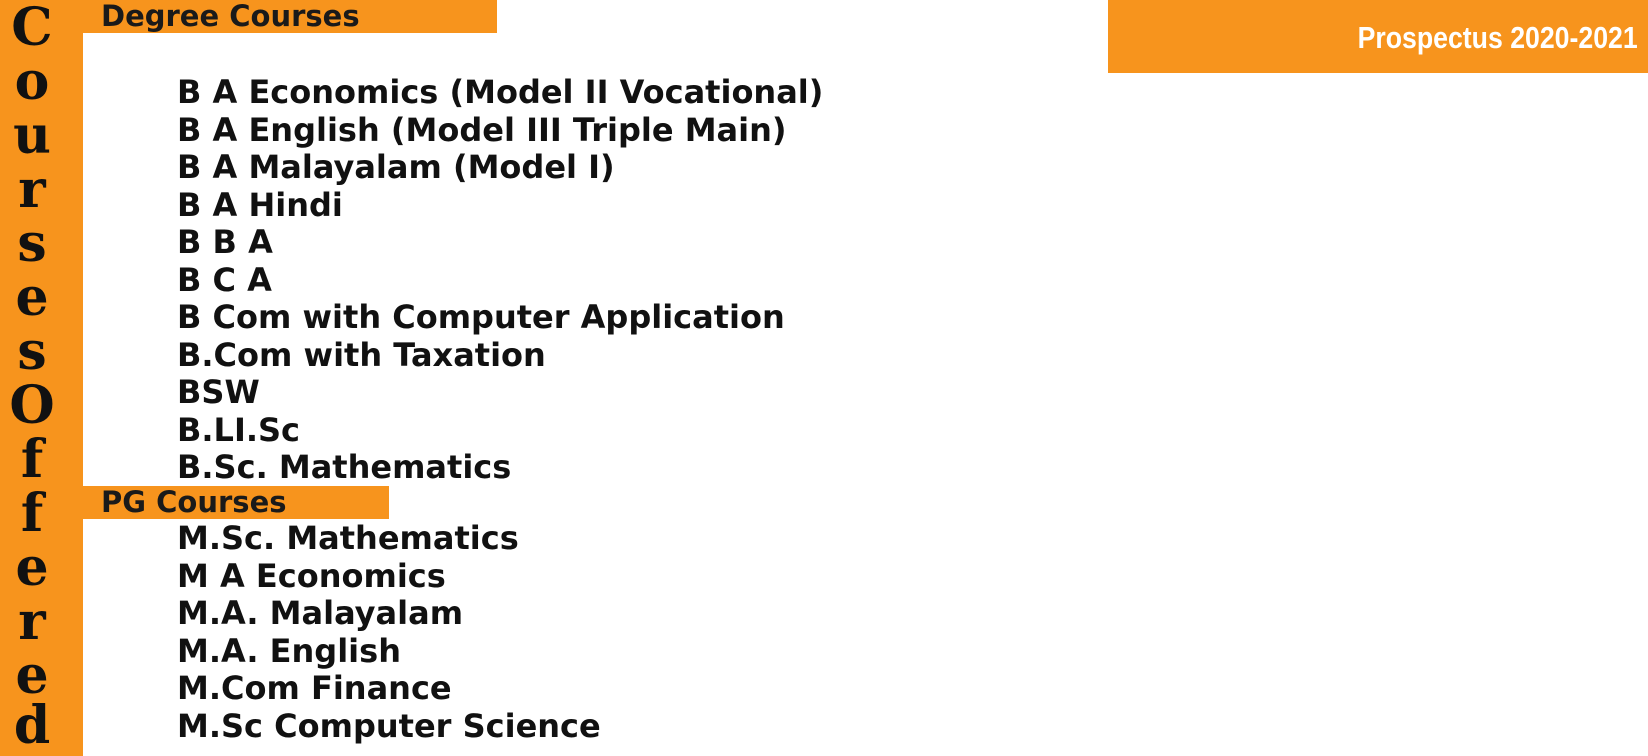  Describe the element at coordinates (239, 429) in the screenshot. I see `course-item: B.LI.Sc` at that location.